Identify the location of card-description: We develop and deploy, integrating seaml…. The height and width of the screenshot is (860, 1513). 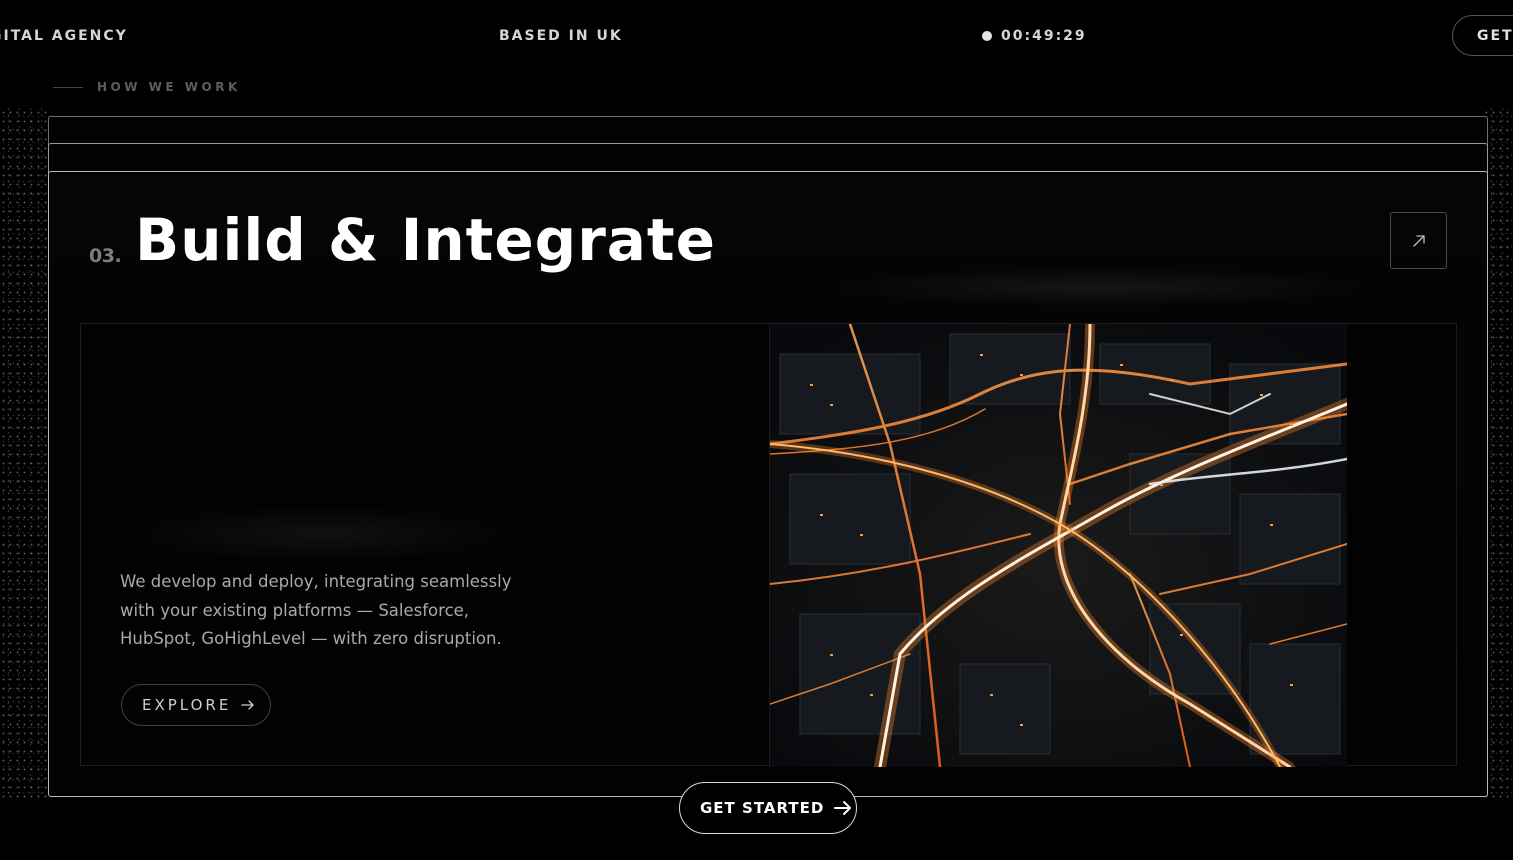
(316, 610).